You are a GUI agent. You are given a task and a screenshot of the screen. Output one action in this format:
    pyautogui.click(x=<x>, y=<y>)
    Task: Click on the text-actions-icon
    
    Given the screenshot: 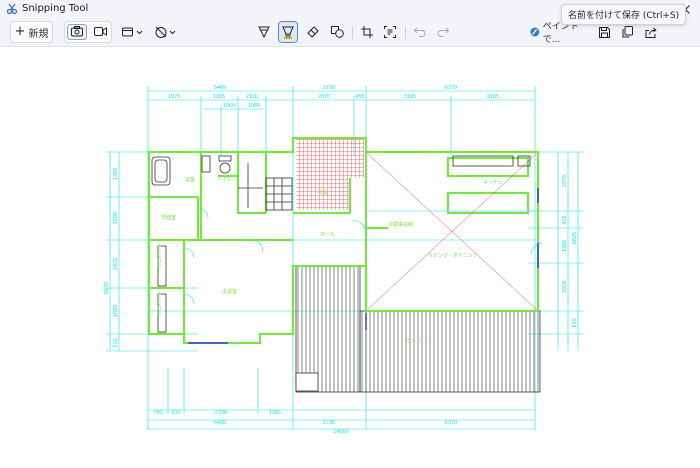 What is the action you would take?
    pyautogui.click(x=390, y=32)
    